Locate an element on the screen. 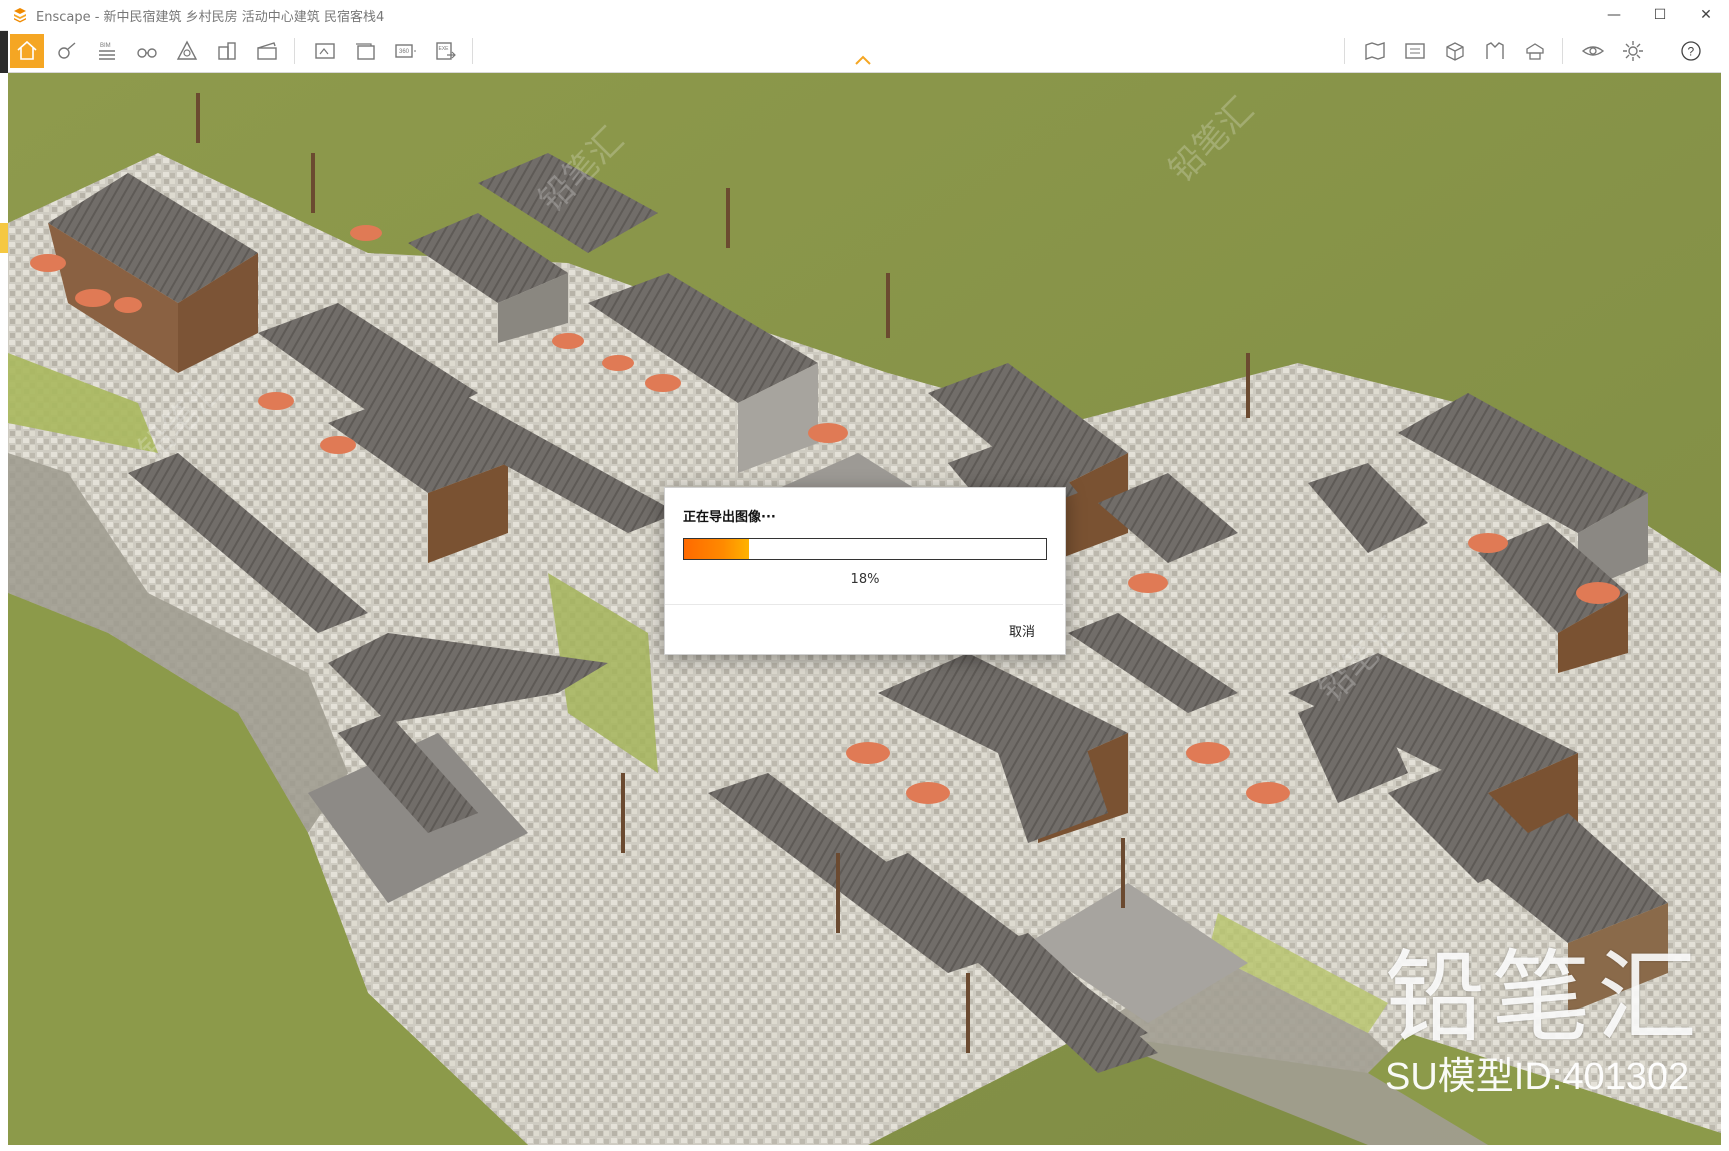 This screenshot has width=1729, height=1151. main-toolbar: BIM 360 EXE ? is located at coordinates (864, 51).